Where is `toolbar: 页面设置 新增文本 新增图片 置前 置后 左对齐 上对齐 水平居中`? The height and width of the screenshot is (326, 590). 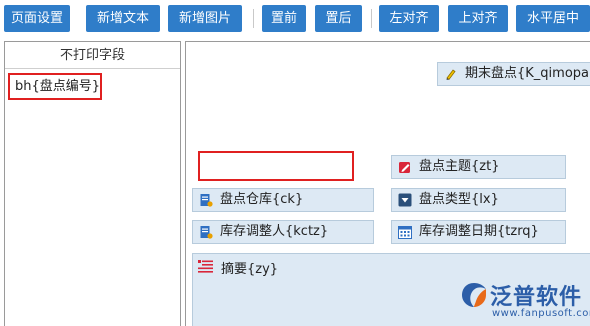 toolbar: 页面设置 新增文本 新增图片 置前 置后 左对齐 上对齐 水平居中 is located at coordinates (295, 19).